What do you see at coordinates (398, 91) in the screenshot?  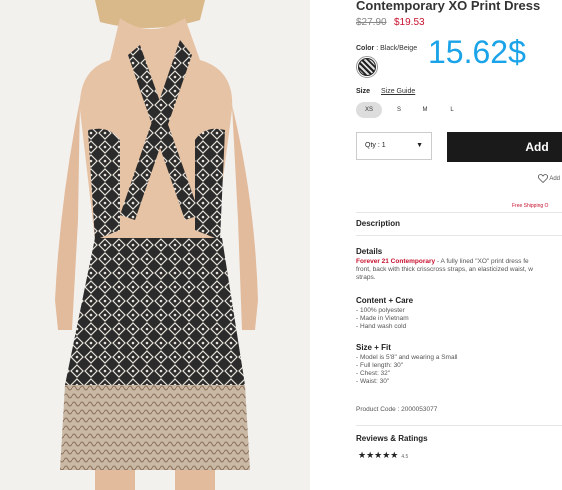 I see `size-guide-link: Size Guide` at bounding box center [398, 91].